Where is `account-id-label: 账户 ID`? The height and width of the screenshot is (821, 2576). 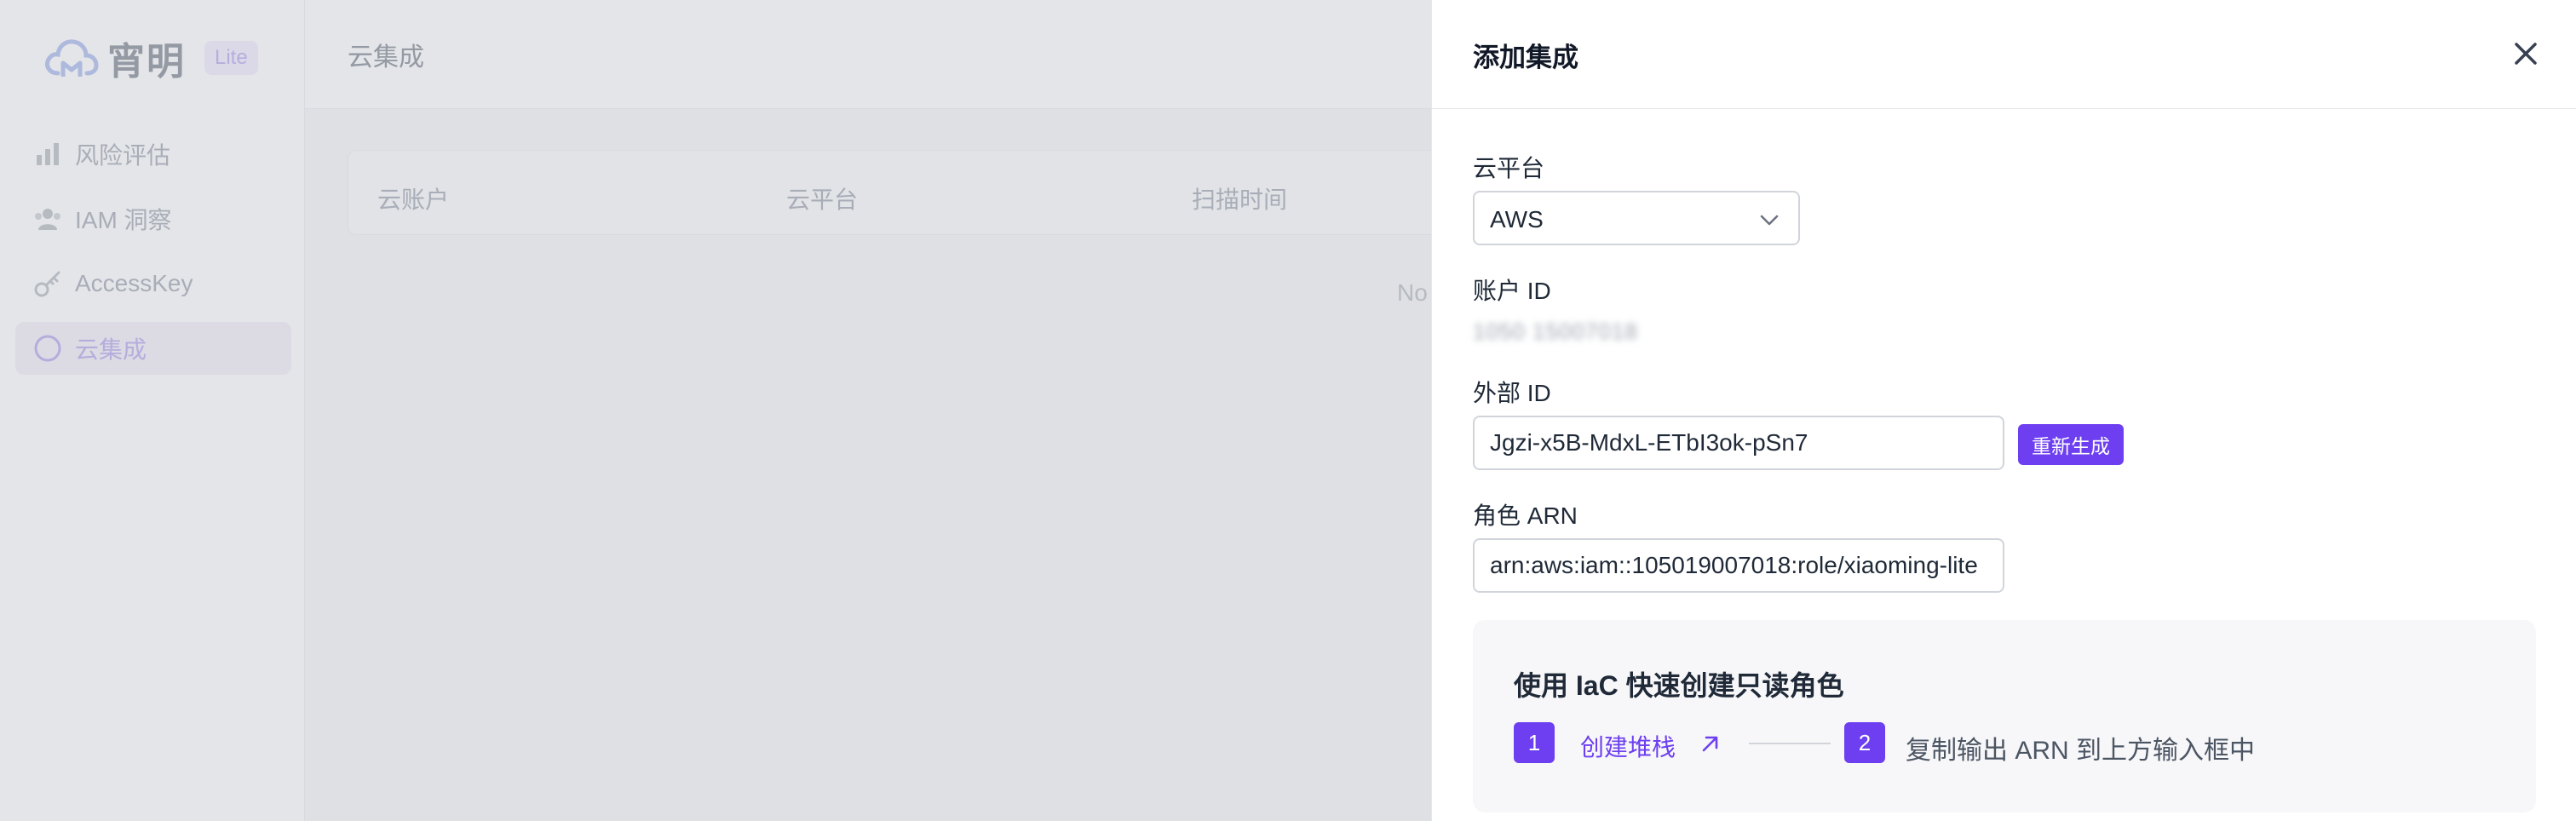
account-id-label: 账户 ID is located at coordinates (1512, 291).